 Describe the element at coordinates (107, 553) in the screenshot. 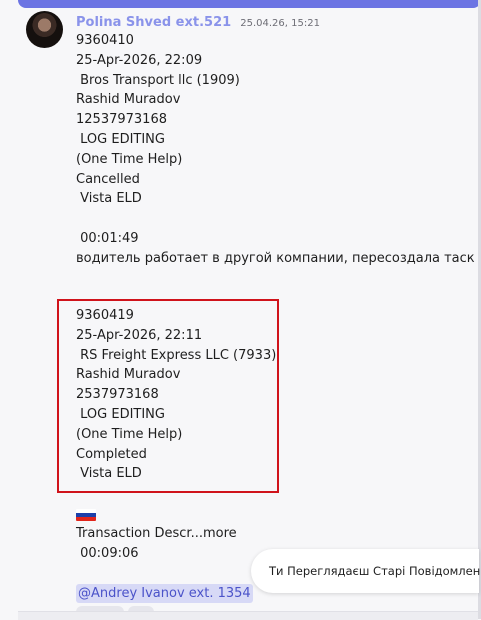

I see `duration: 00:09:06` at that location.